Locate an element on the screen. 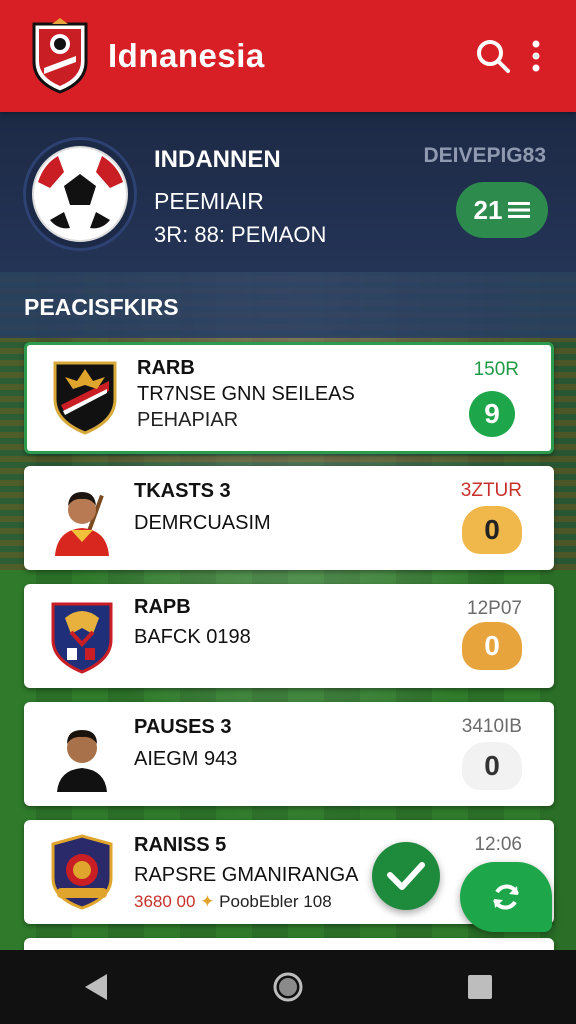  match-line-2: AIEGM 943 is located at coordinates (186, 759).